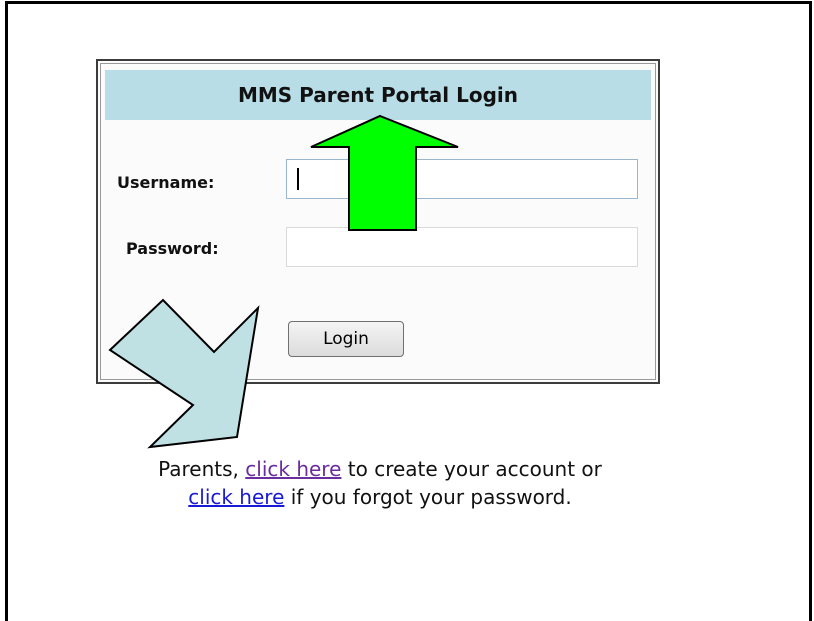 This screenshot has width=814, height=621. I want to click on down-arrow-icon, so click(184, 373).